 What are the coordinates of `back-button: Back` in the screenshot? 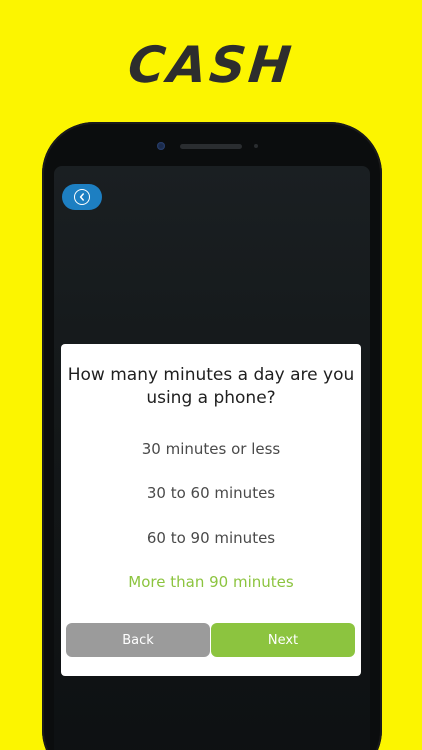 It's located at (138, 640).